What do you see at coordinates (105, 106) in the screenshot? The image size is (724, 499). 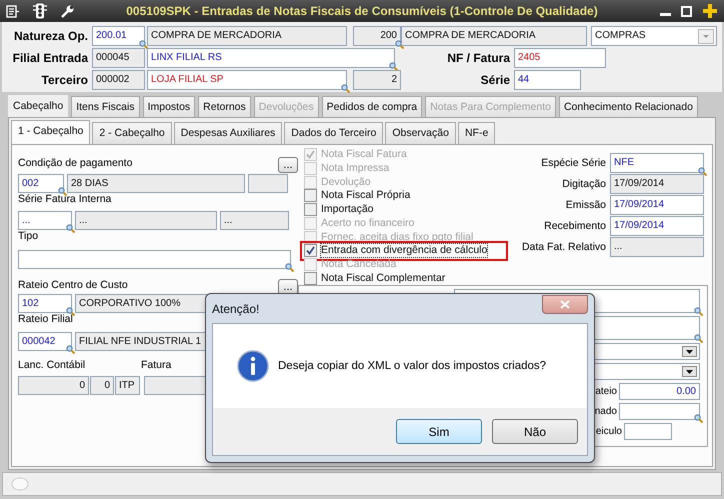 I see `tab: Itens Fiscais` at bounding box center [105, 106].